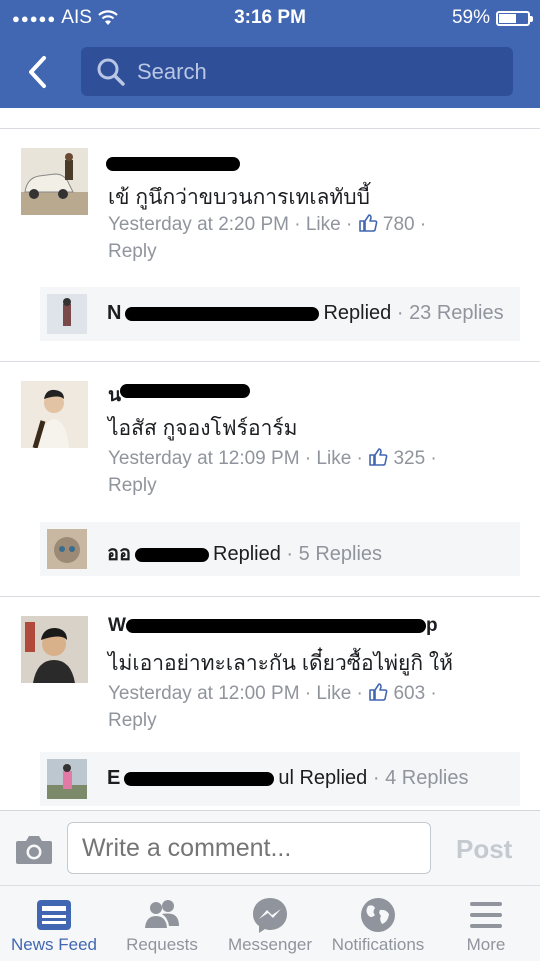  What do you see at coordinates (54, 915) in the screenshot?
I see `news-feed-icon` at bounding box center [54, 915].